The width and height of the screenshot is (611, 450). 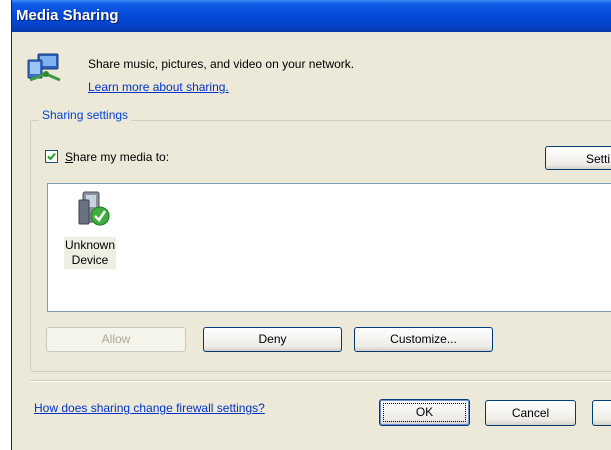 What do you see at coordinates (69, 157) in the screenshot?
I see `share-label-mnemonic: S` at bounding box center [69, 157].